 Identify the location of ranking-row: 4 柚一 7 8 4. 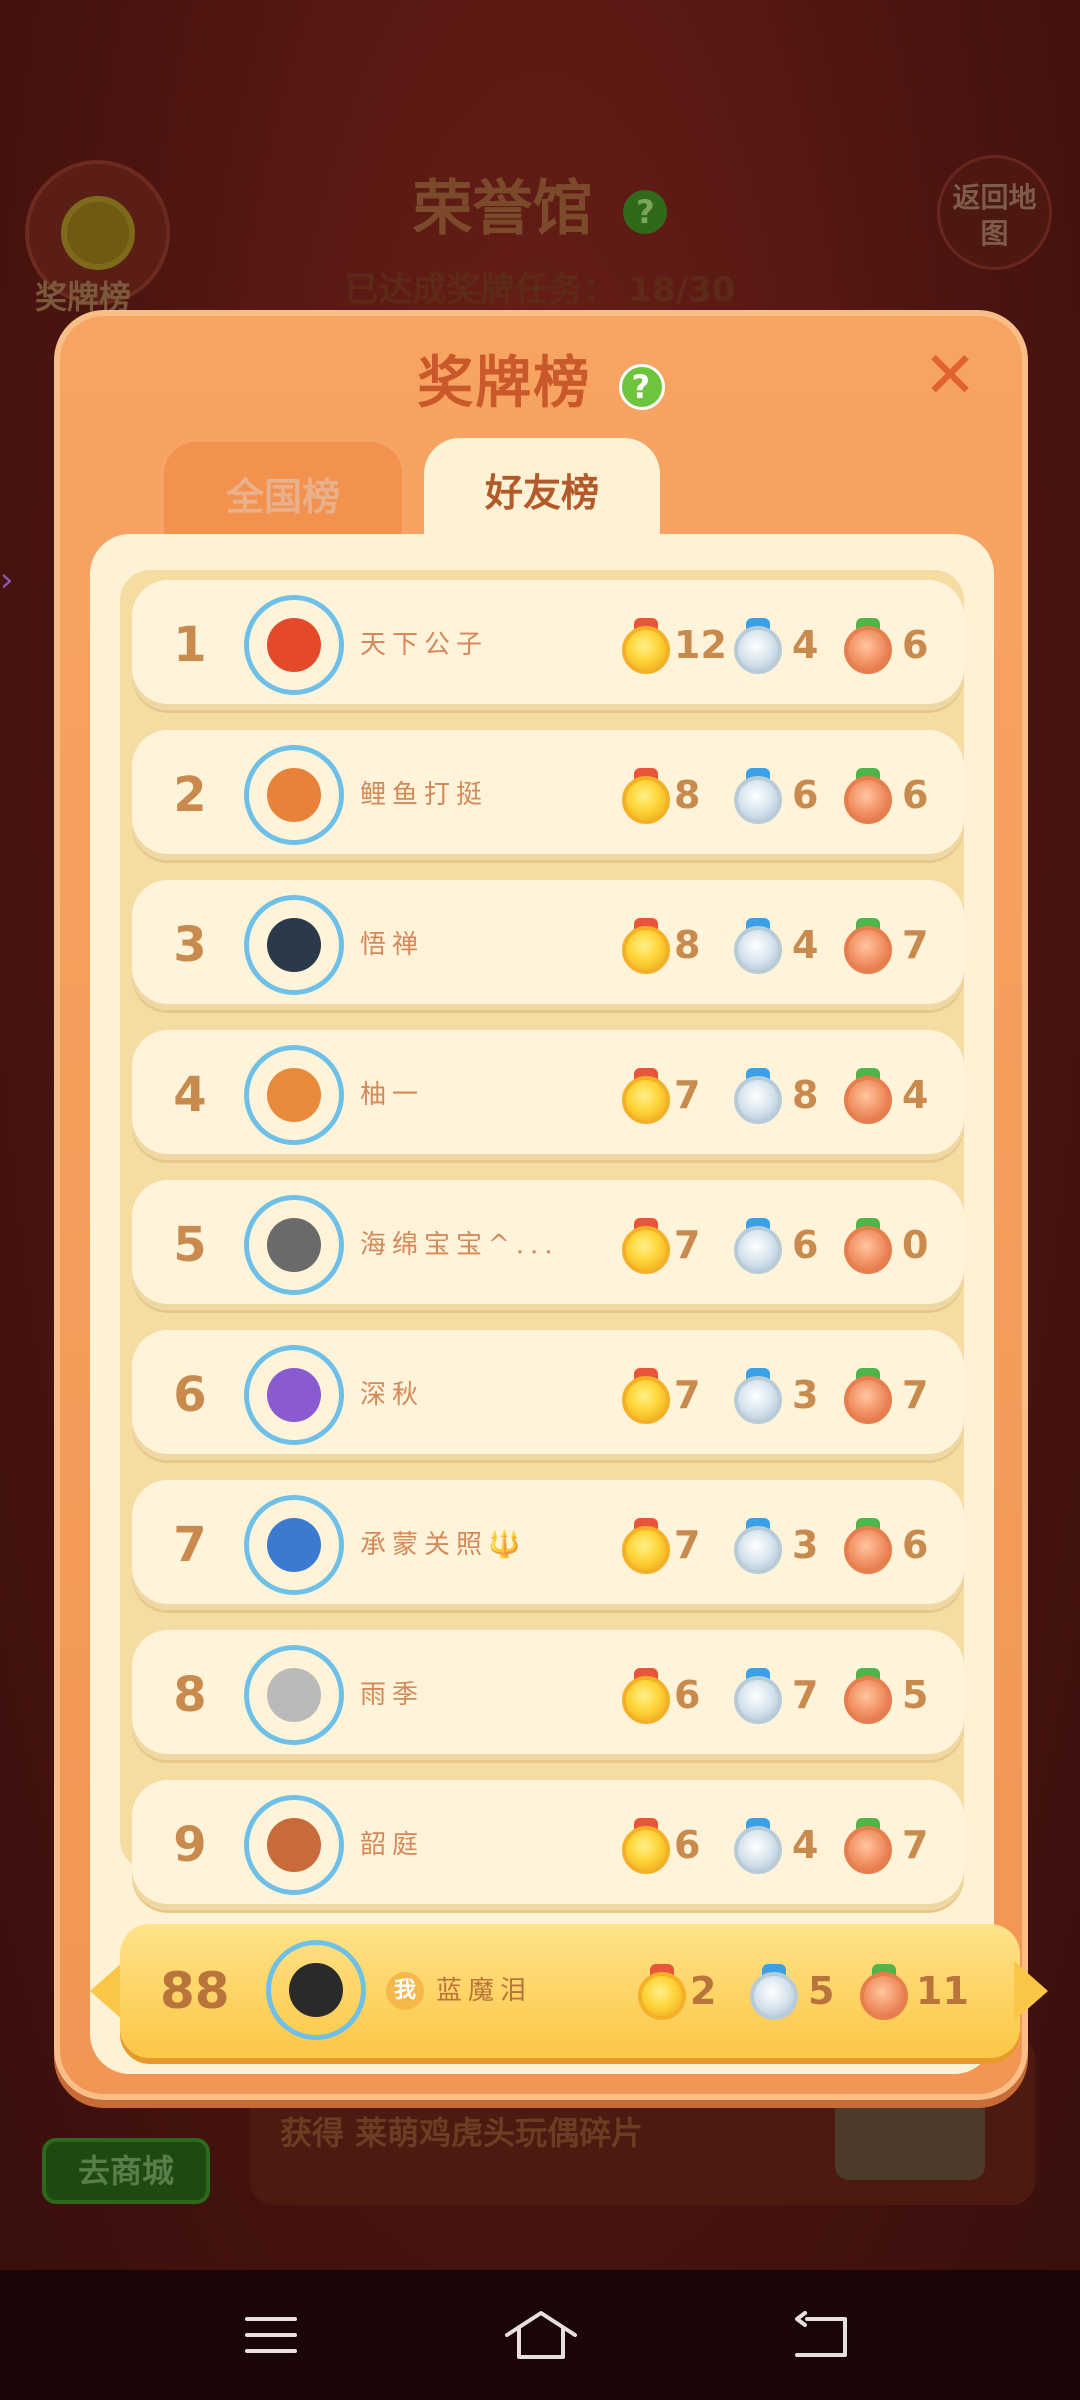
(548, 1095).